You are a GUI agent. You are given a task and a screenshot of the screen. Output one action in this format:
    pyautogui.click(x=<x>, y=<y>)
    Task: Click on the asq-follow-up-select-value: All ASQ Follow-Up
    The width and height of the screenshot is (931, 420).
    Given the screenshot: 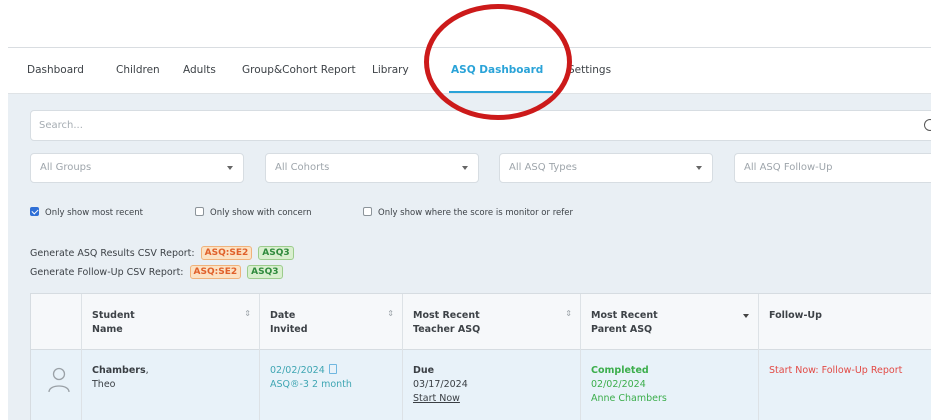 What is the action you would take?
    pyautogui.click(x=788, y=167)
    